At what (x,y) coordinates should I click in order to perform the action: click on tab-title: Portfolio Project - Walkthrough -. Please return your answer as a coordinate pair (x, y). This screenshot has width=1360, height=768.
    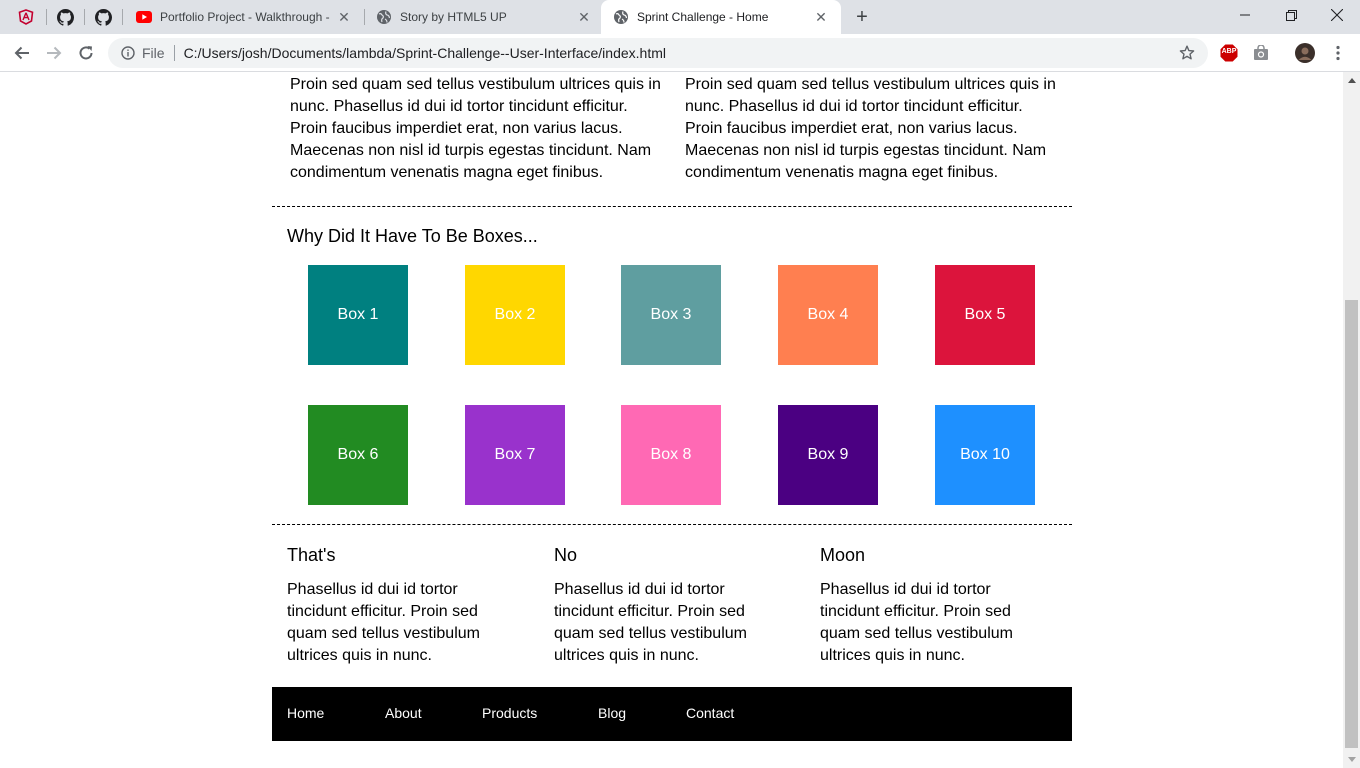
    Looking at the image, I should click on (245, 17).